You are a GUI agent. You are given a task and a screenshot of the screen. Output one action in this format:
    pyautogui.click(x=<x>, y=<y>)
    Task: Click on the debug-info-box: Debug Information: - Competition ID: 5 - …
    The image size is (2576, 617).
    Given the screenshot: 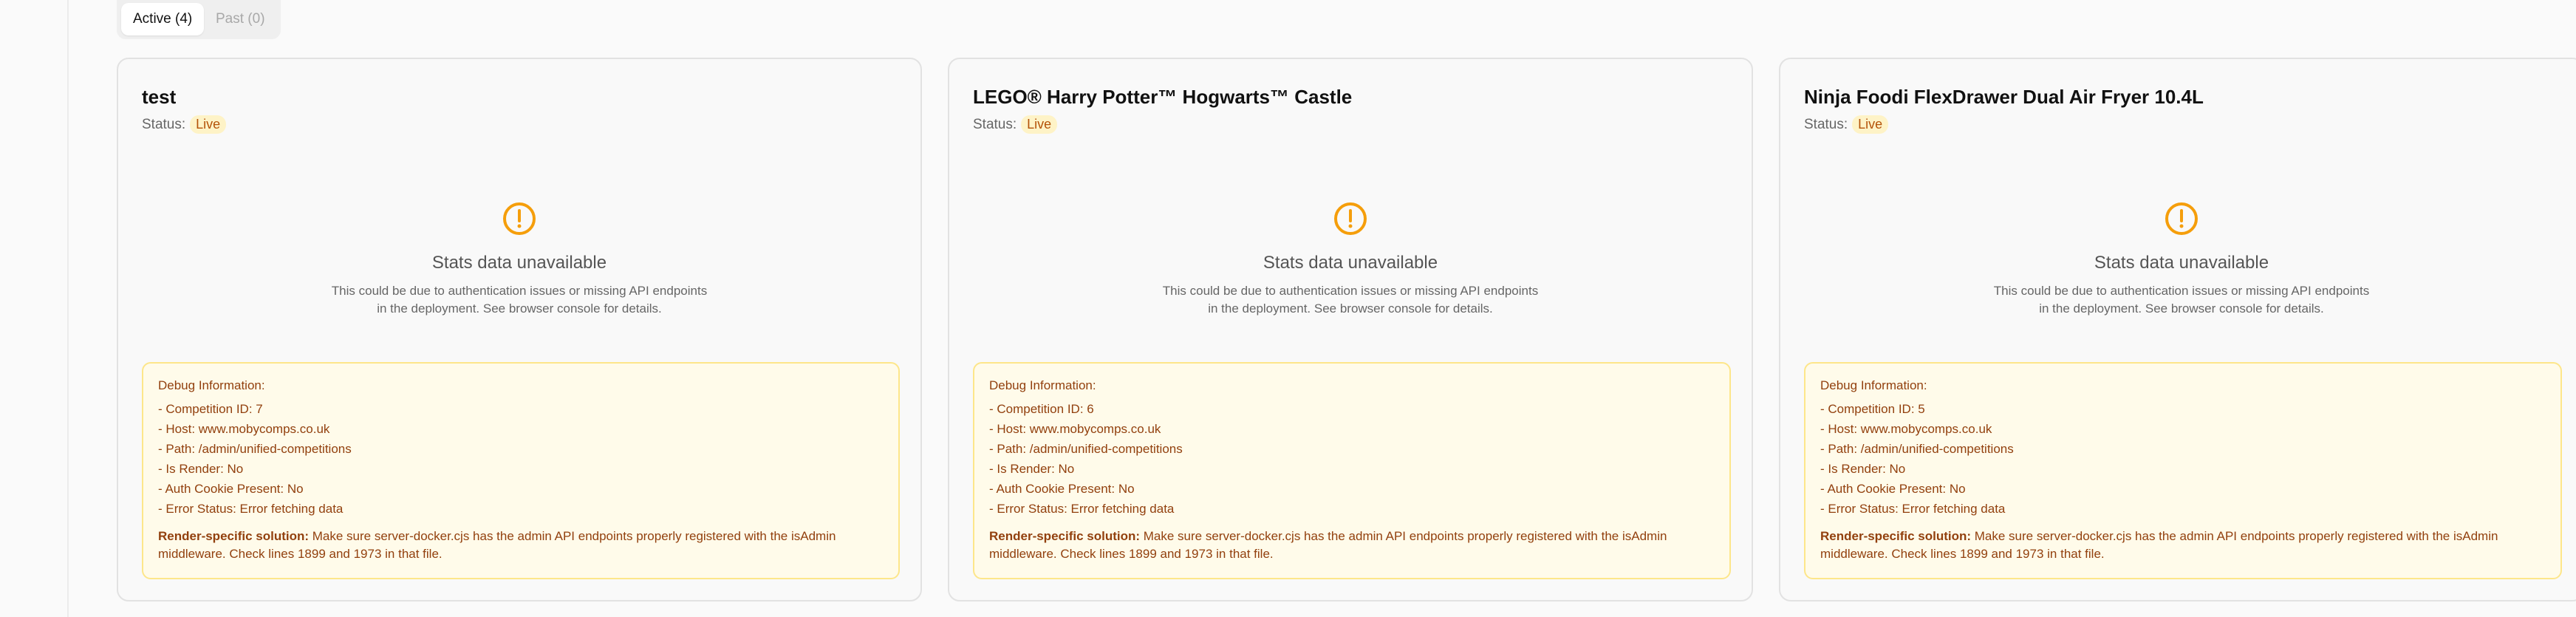 What is the action you would take?
    pyautogui.click(x=2183, y=470)
    